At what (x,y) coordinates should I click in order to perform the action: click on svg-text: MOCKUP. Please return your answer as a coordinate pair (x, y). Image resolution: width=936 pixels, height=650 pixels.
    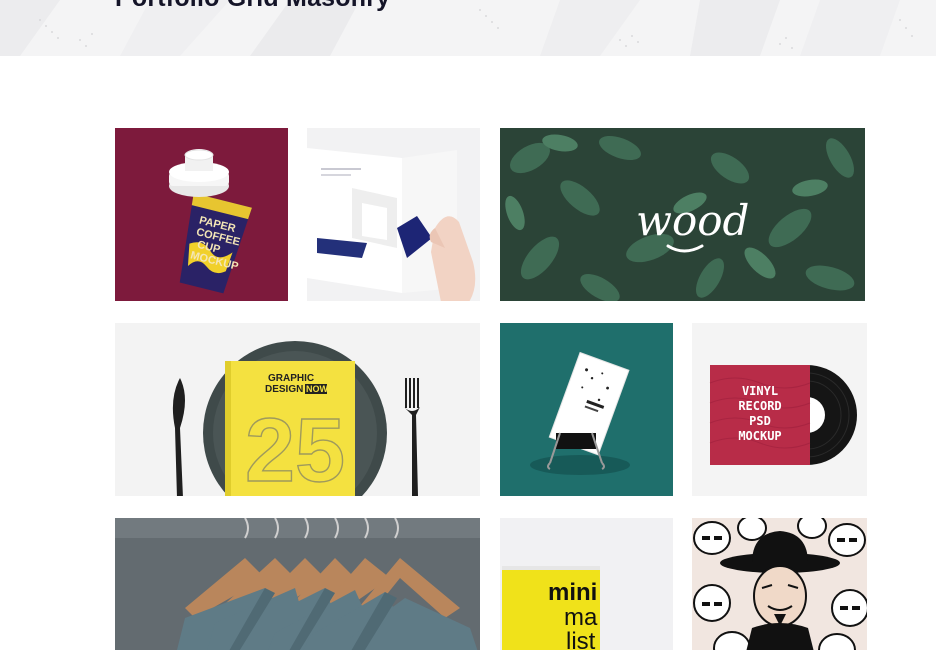
    Looking at the image, I should click on (759, 436).